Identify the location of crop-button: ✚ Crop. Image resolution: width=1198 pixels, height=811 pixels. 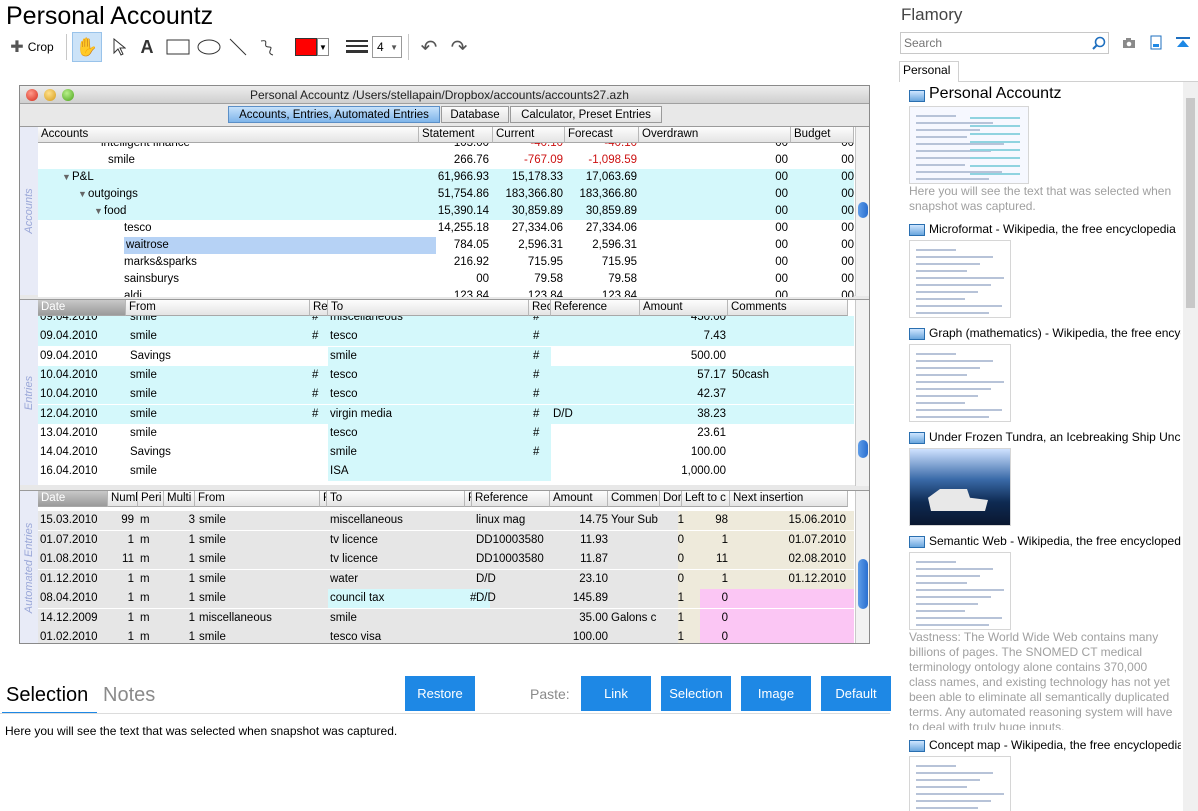
(32, 47).